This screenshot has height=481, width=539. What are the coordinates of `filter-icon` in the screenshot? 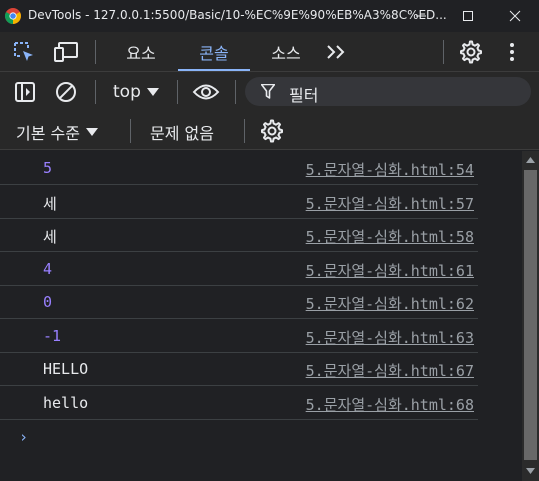 It's located at (268, 91).